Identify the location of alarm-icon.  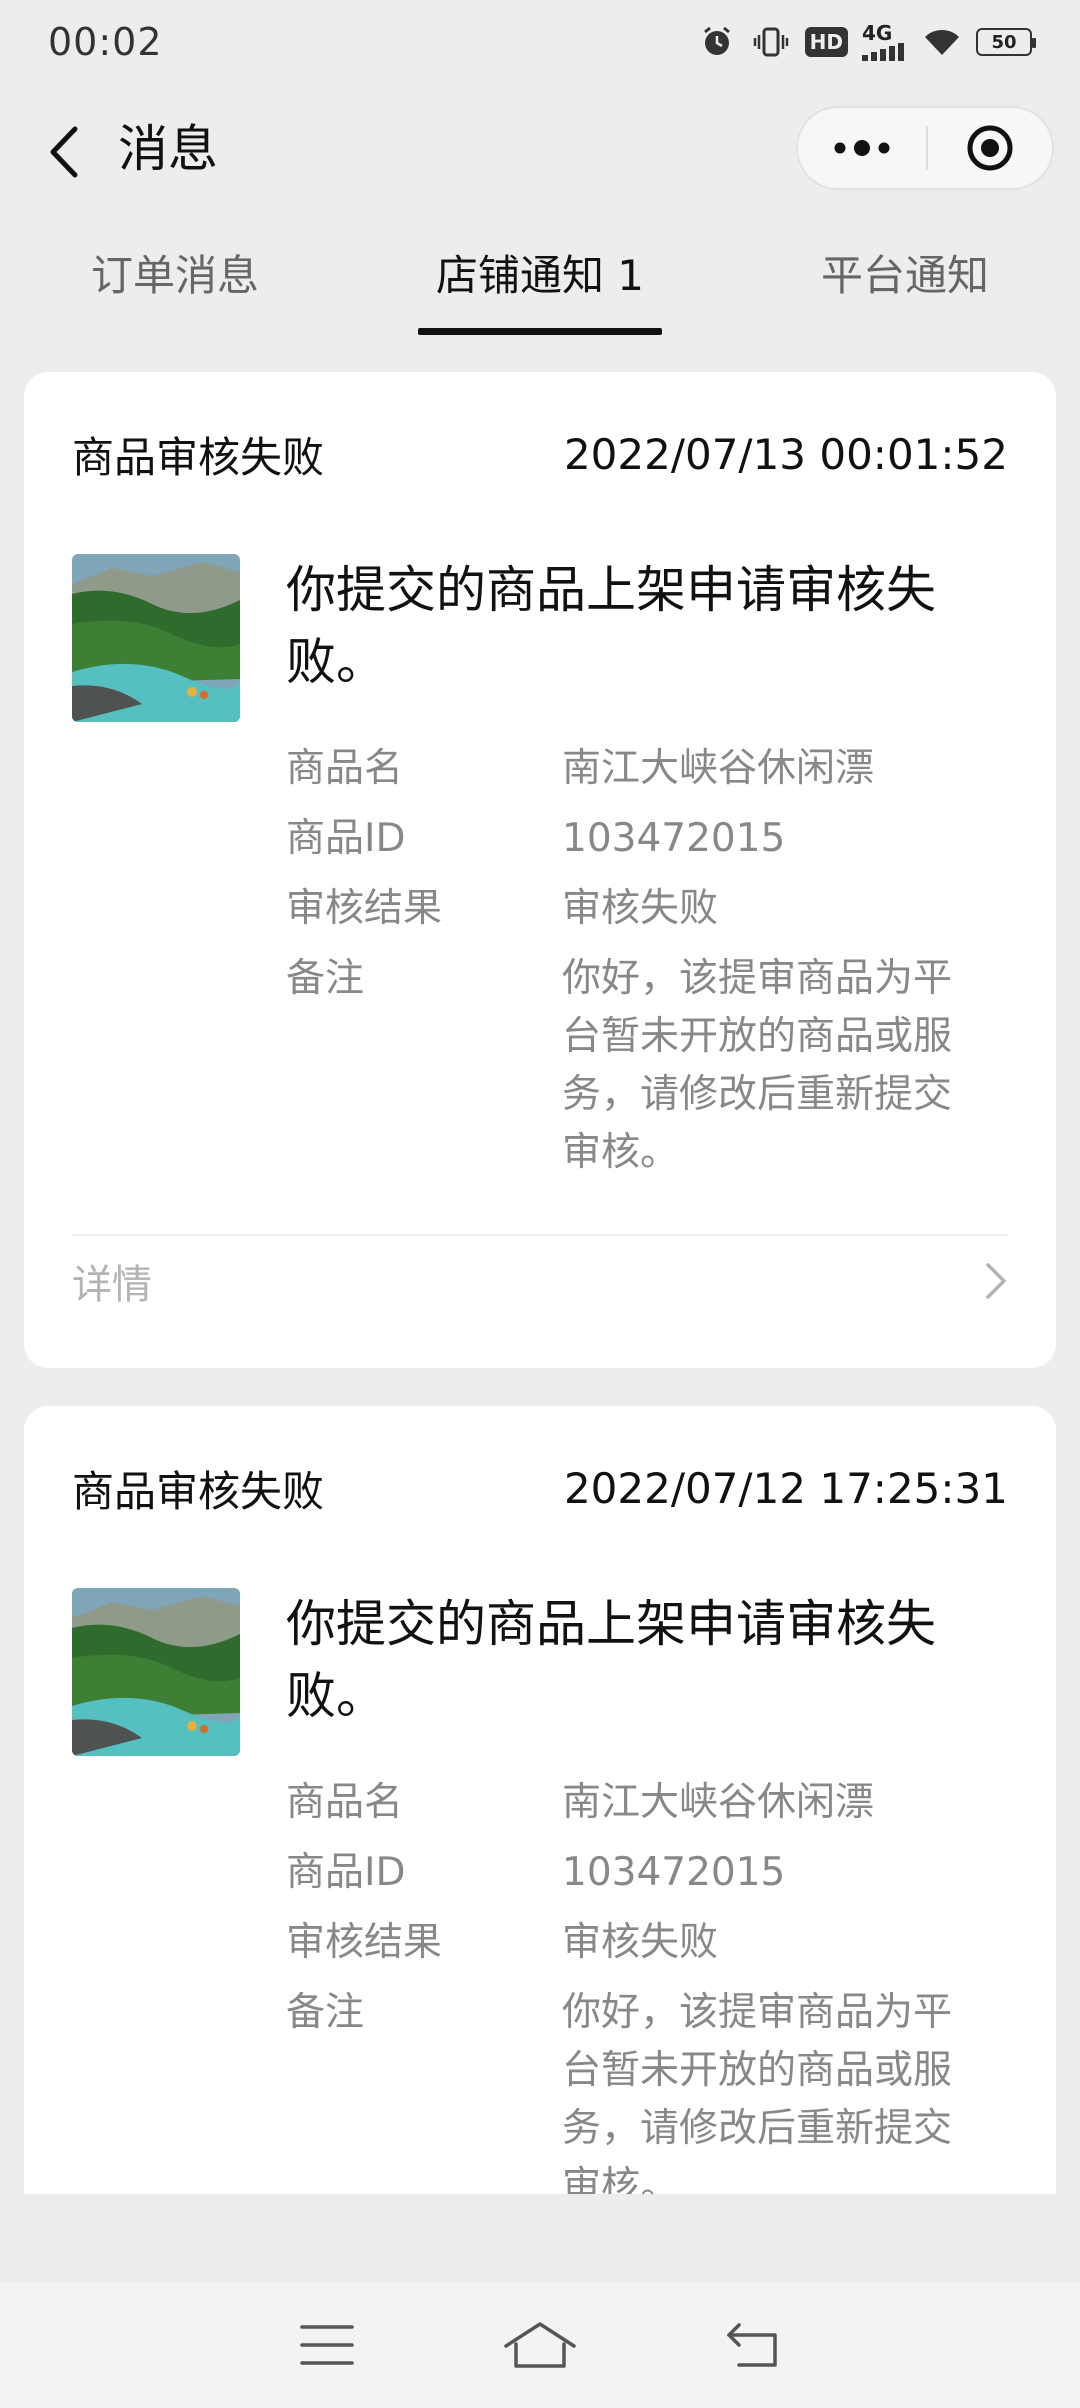
(717, 42).